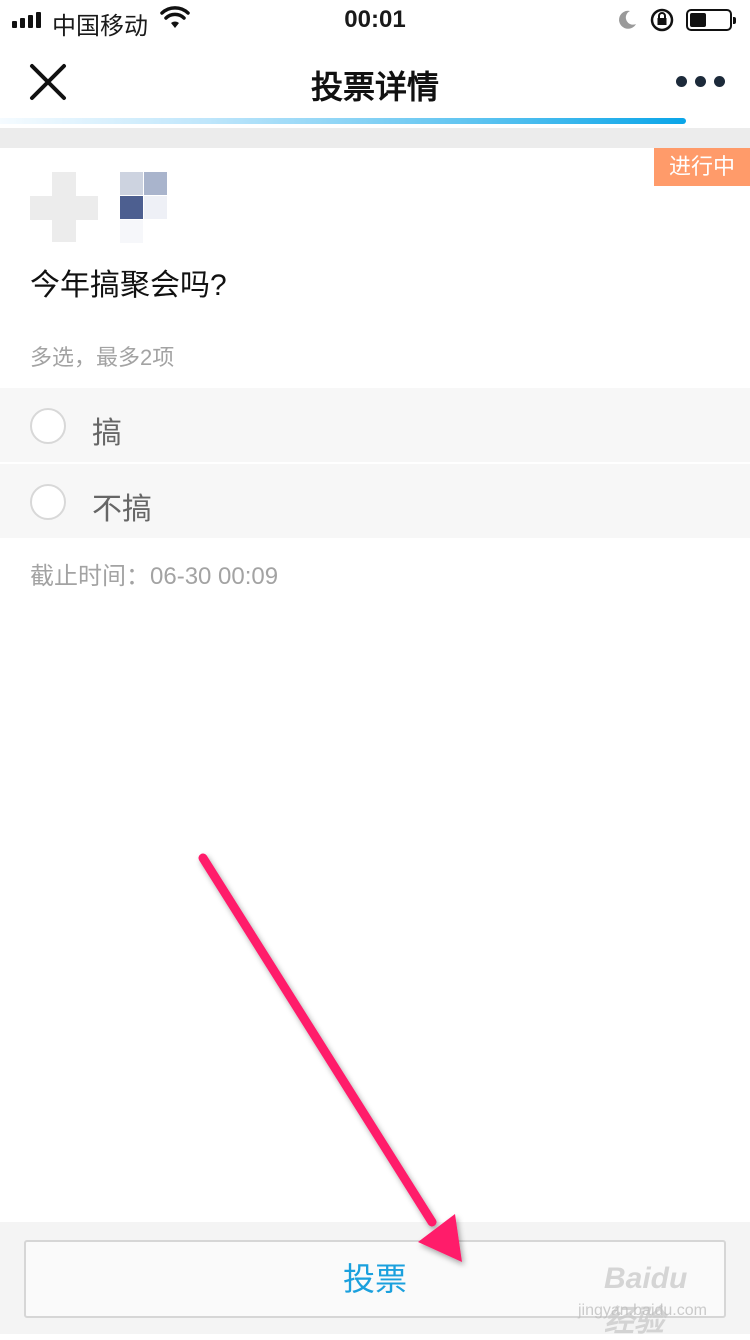 The image size is (750, 1340). I want to click on deadline-label: 截止时间：, so click(90, 576).